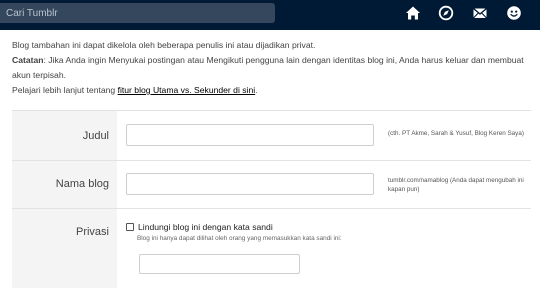 The image size is (540, 304). Describe the element at coordinates (480, 13) in the screenshot. I see `mail-icon` at that location.